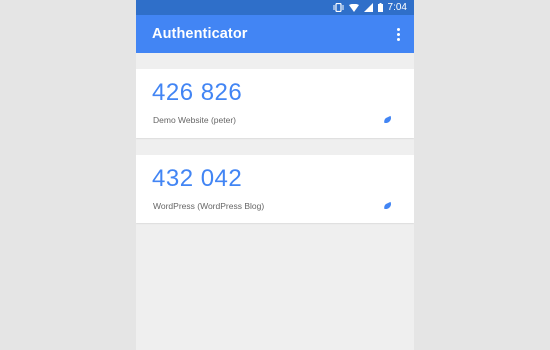 This screenshot has height=350, width=550. What do you see at coordinates (275, 7) in the screenshot?
I see `status-bar: 7:04` at bounding box center [275, 7].